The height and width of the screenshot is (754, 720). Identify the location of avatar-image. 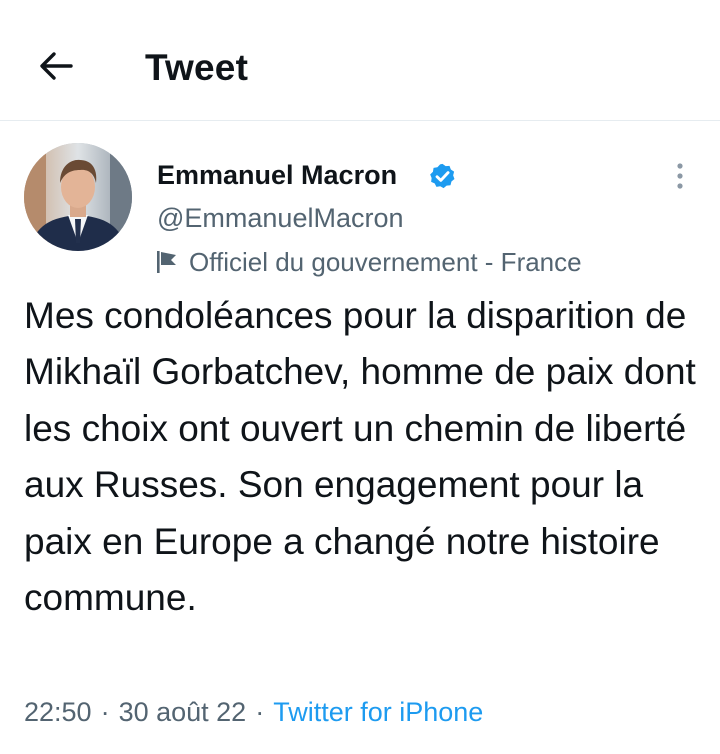
(78, 197).